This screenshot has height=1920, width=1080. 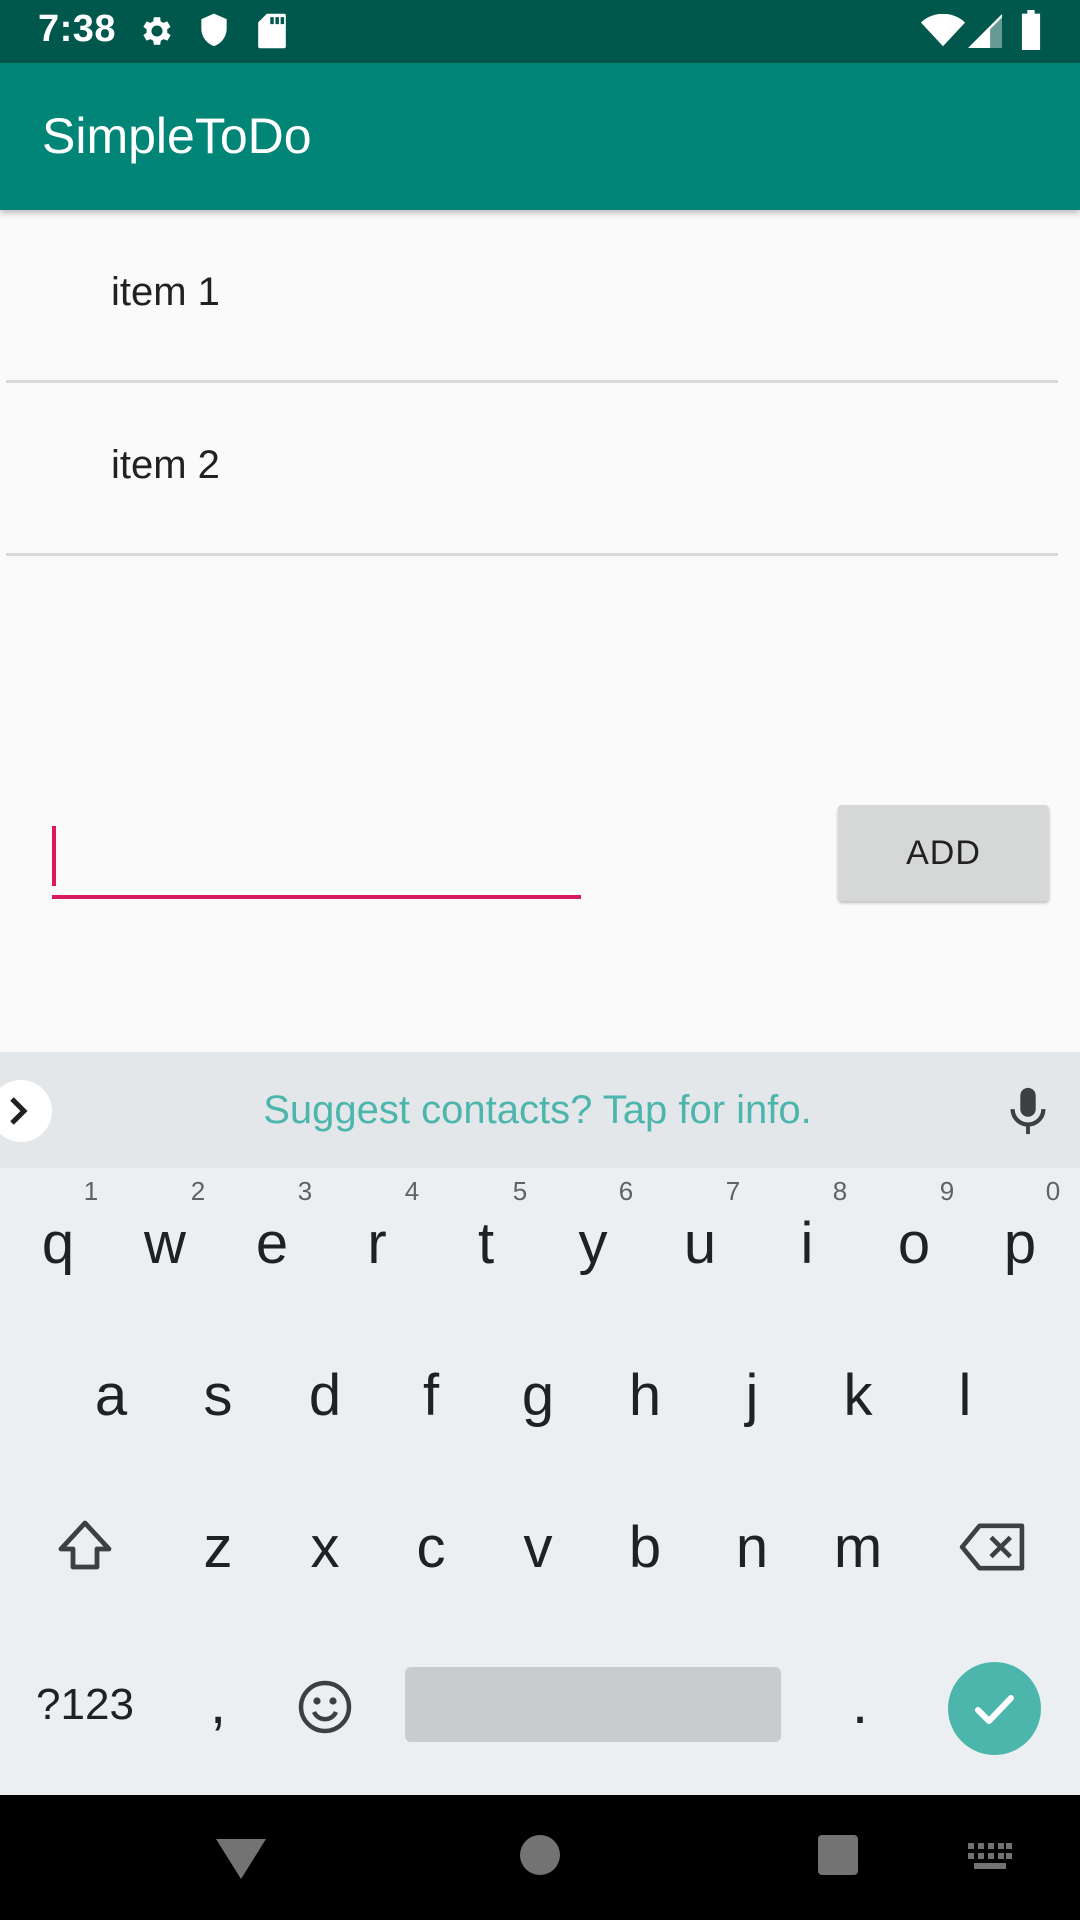 I want to click on key-hint: 9, so click(x=947, y=1191).